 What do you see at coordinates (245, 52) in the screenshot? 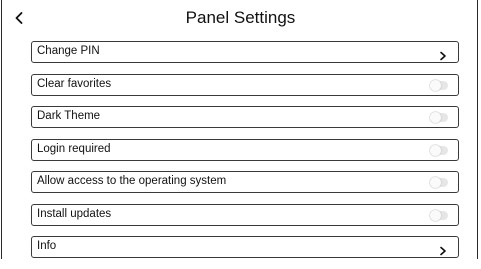
I see `setting-change-pin: Change PIN` at bounding box center [245, 52].